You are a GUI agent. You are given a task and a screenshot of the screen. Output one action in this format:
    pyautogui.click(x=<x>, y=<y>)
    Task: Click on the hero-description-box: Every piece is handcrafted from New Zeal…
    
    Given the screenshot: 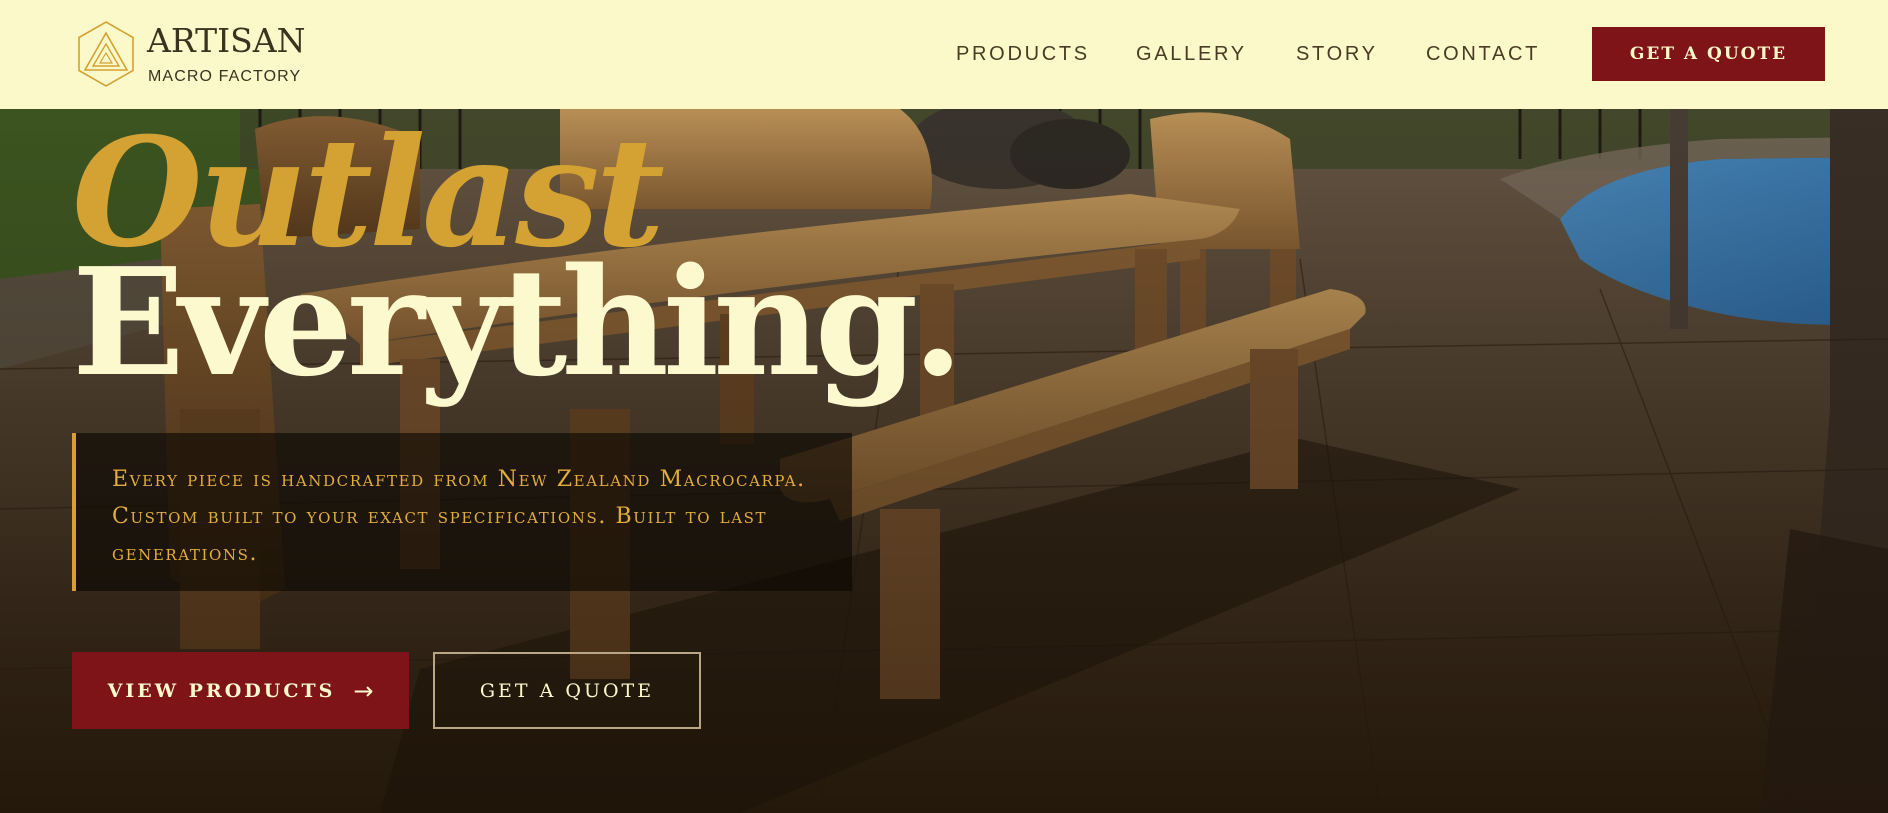 What is the action you would take?
    pyautogui.click(x=462, y=512)
    